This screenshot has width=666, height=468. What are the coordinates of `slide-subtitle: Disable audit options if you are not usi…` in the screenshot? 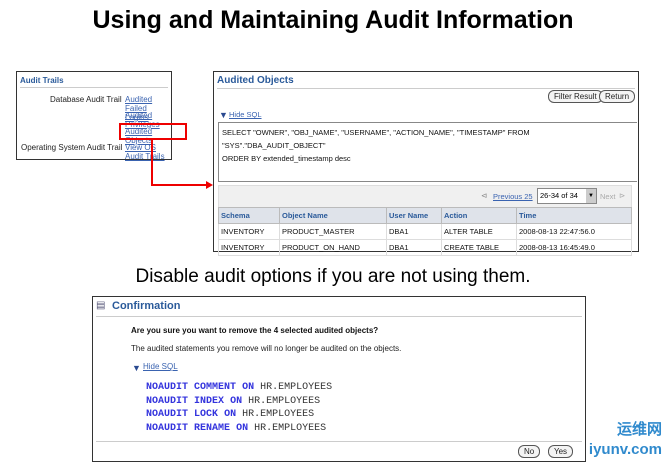 It's located at (333, 276).